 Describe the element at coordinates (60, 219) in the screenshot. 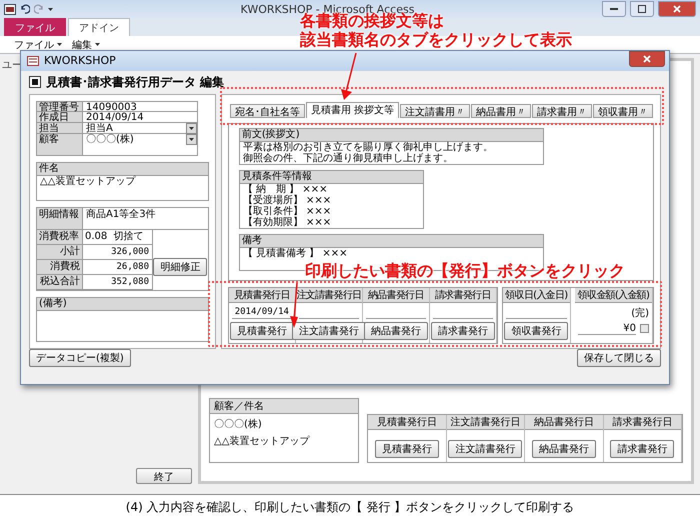

I see `field-label: 明細情報` at that location.